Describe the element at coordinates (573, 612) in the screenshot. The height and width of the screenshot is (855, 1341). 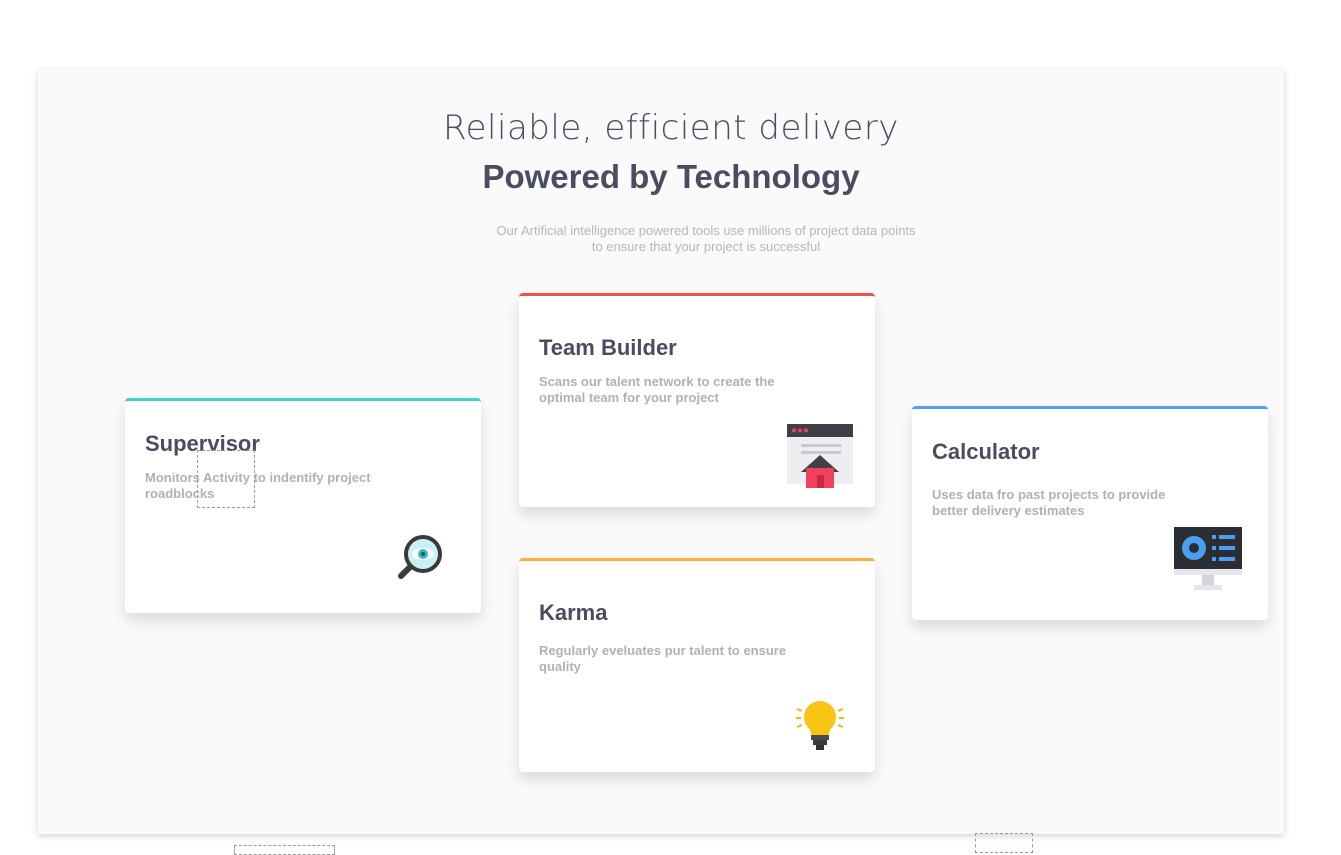
I see `card-title: Karma` at that location.